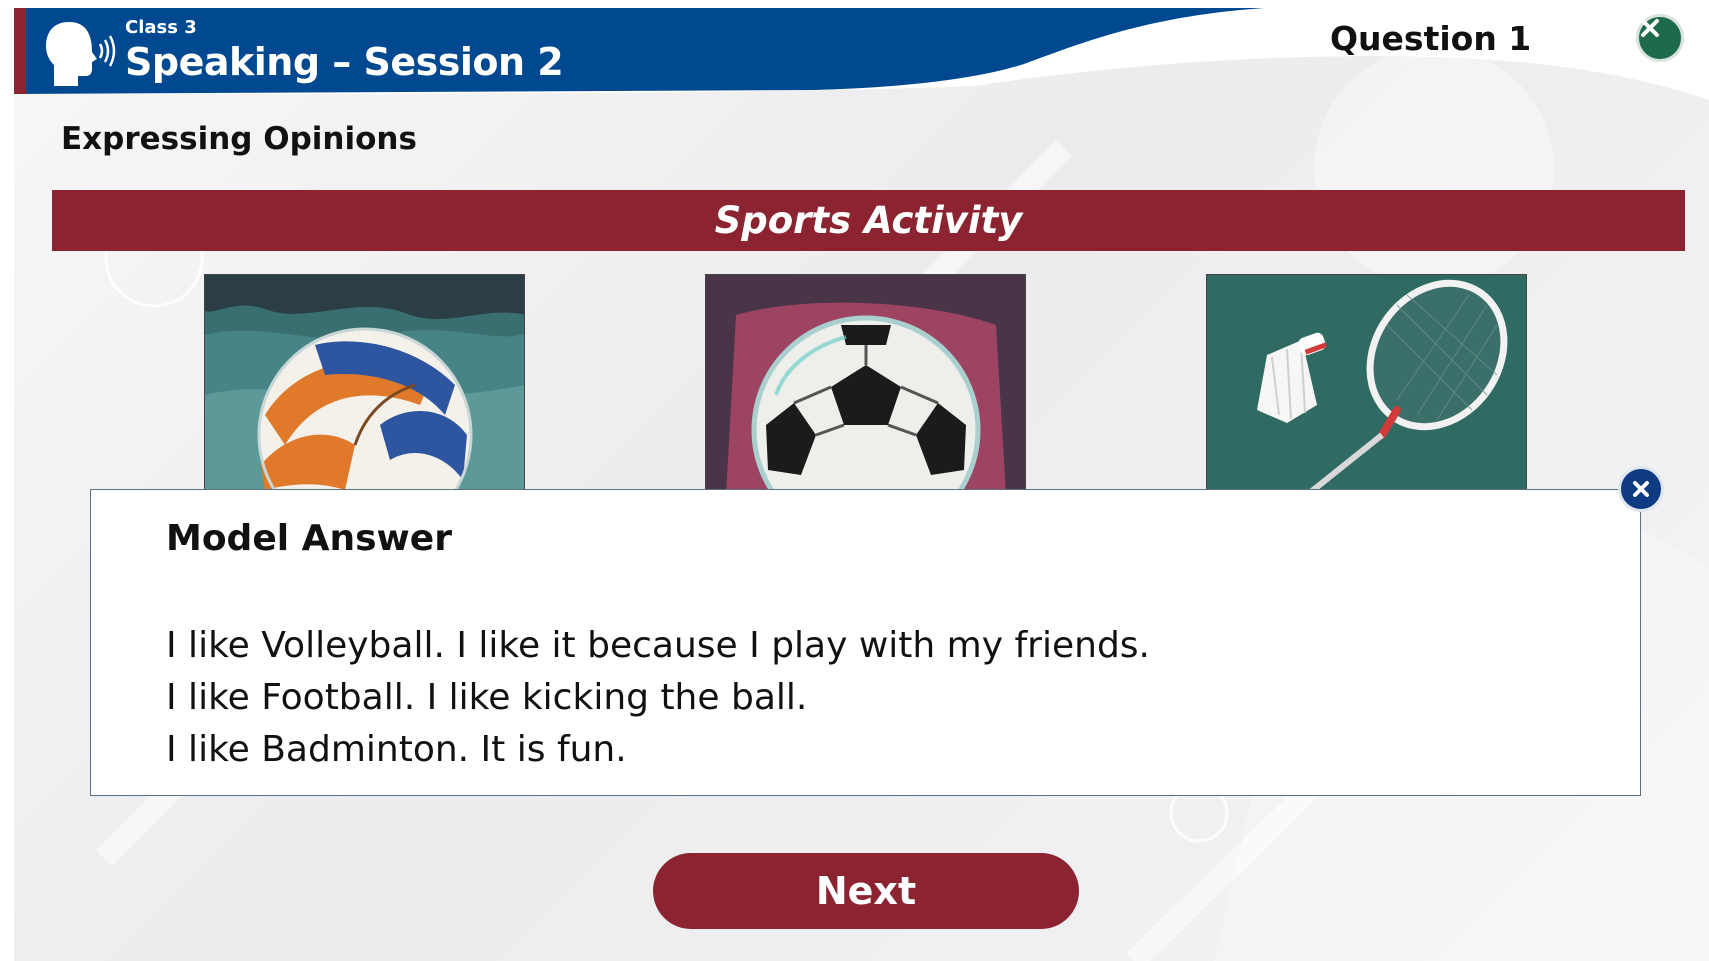 The width and height of the screenshot is (1709, 961). What do you see at coordinates (396, 749) in the screenshot?
I see `answer-line: I like Badminton. It is fun.` at bounding box center [396, 749].